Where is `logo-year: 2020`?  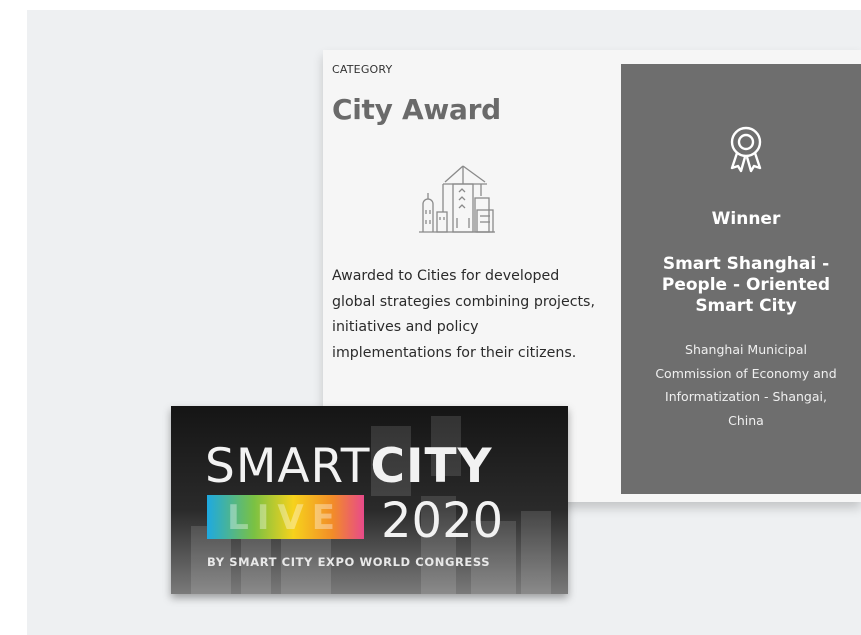
logo-year: 2020 is located at coordinates (442, 521).